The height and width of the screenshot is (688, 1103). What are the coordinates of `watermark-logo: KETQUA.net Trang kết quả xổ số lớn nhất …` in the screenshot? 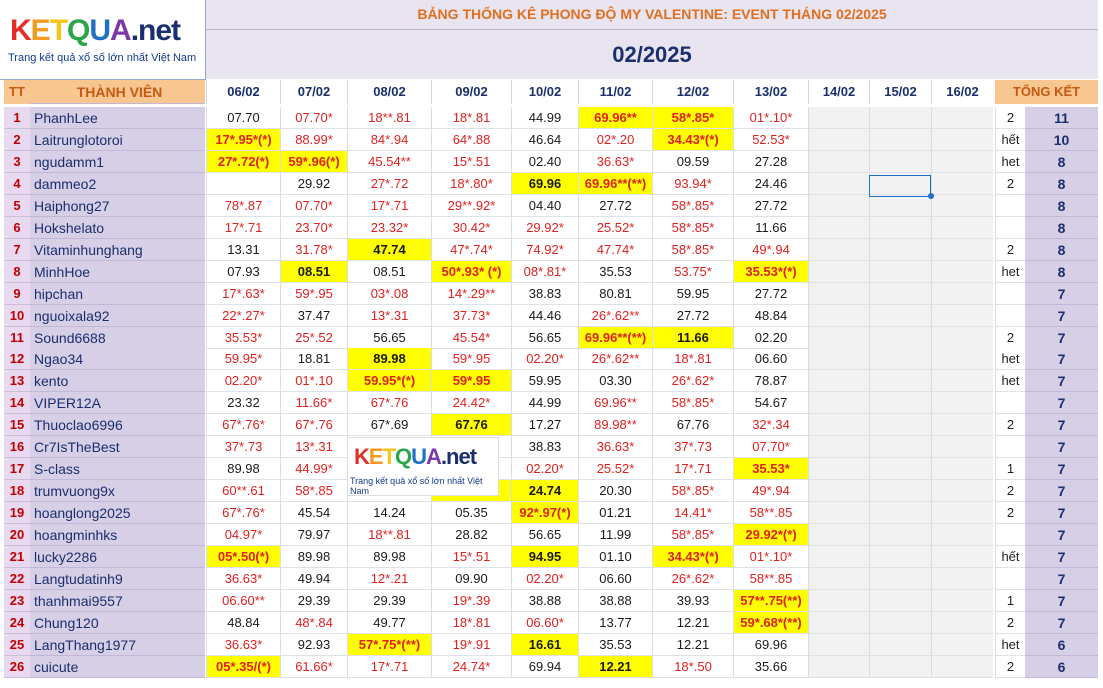 It's located at (423, 466).